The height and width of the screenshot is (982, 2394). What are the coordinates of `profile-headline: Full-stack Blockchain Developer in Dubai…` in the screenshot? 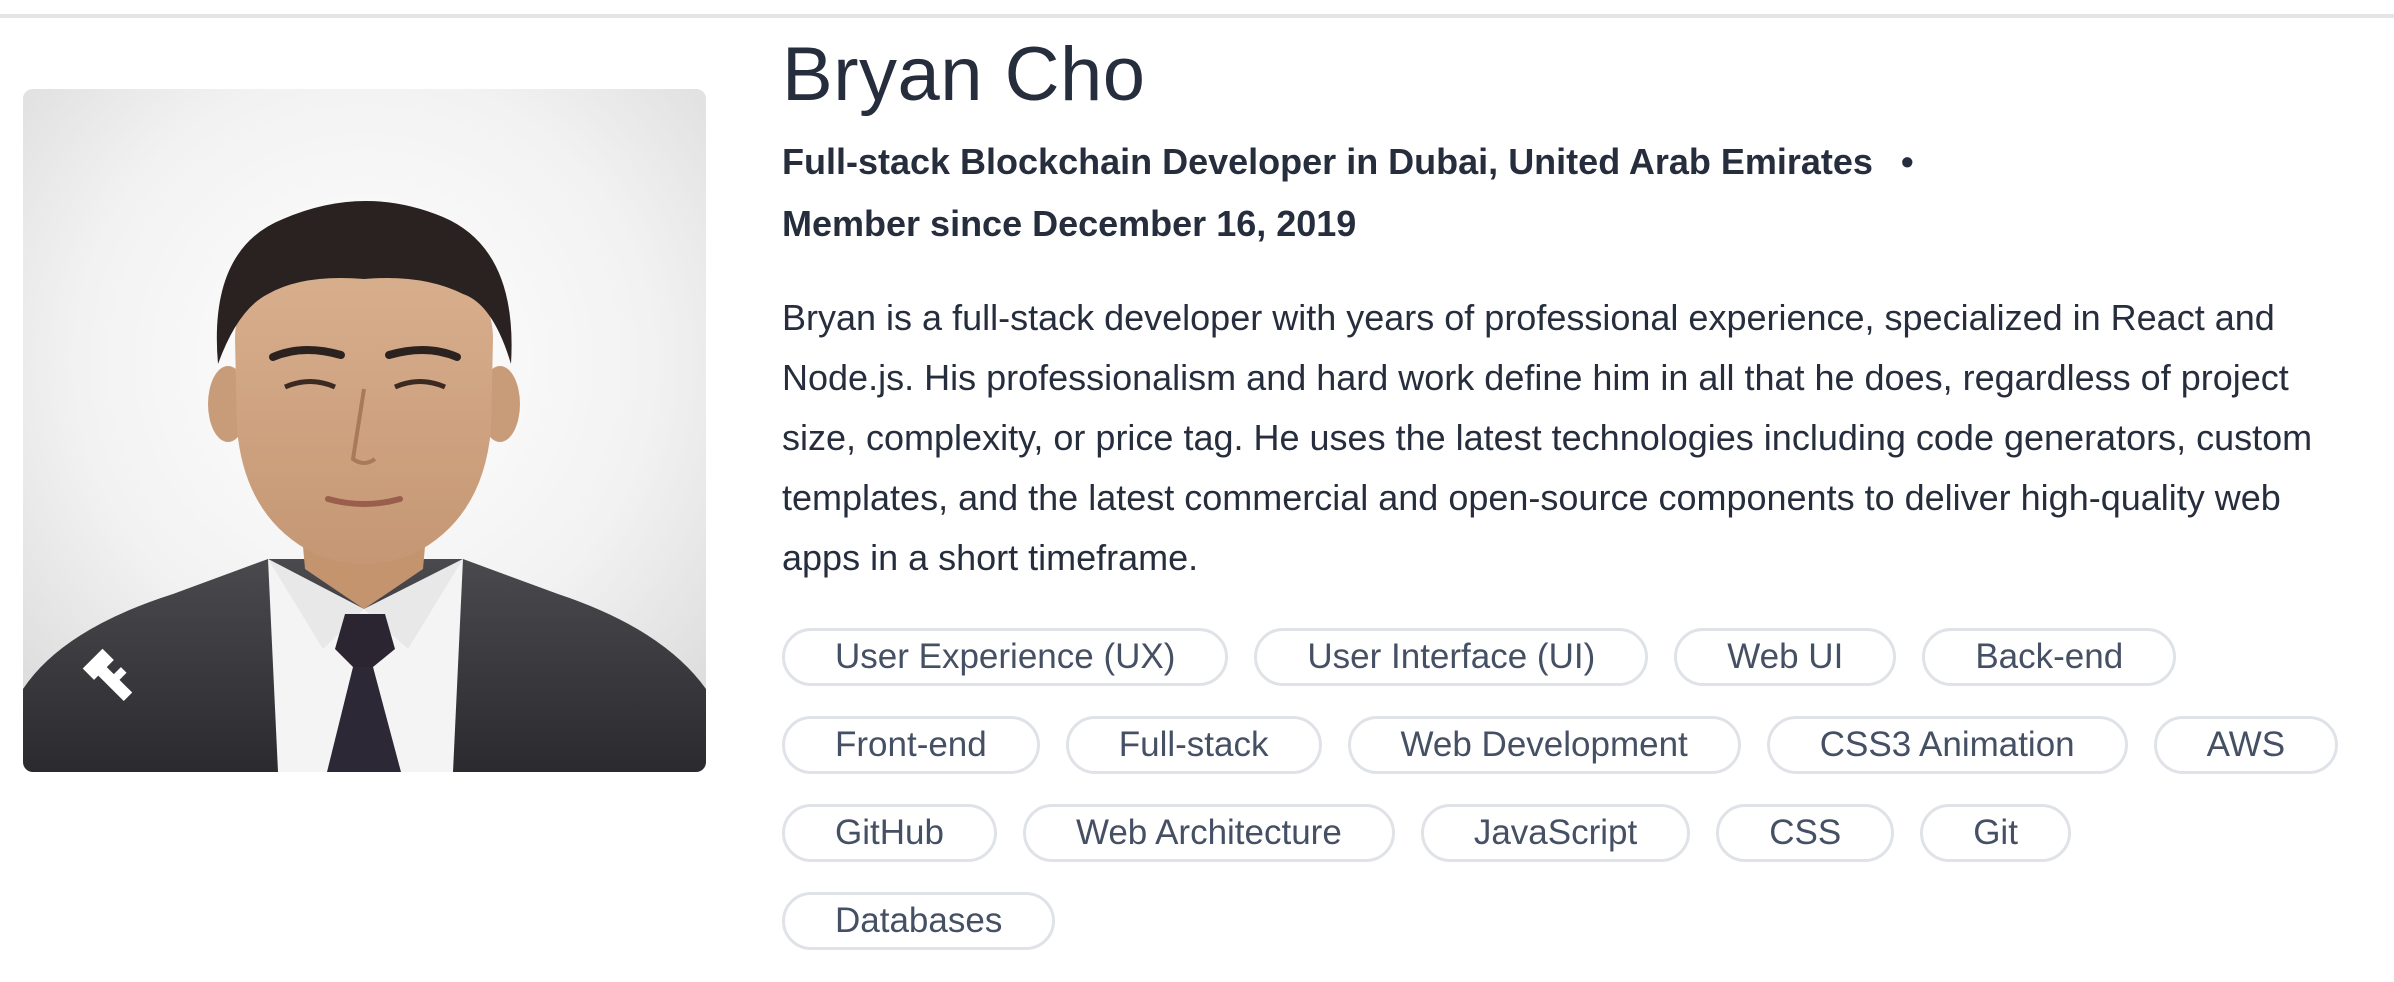 It's located at (1577, 162).